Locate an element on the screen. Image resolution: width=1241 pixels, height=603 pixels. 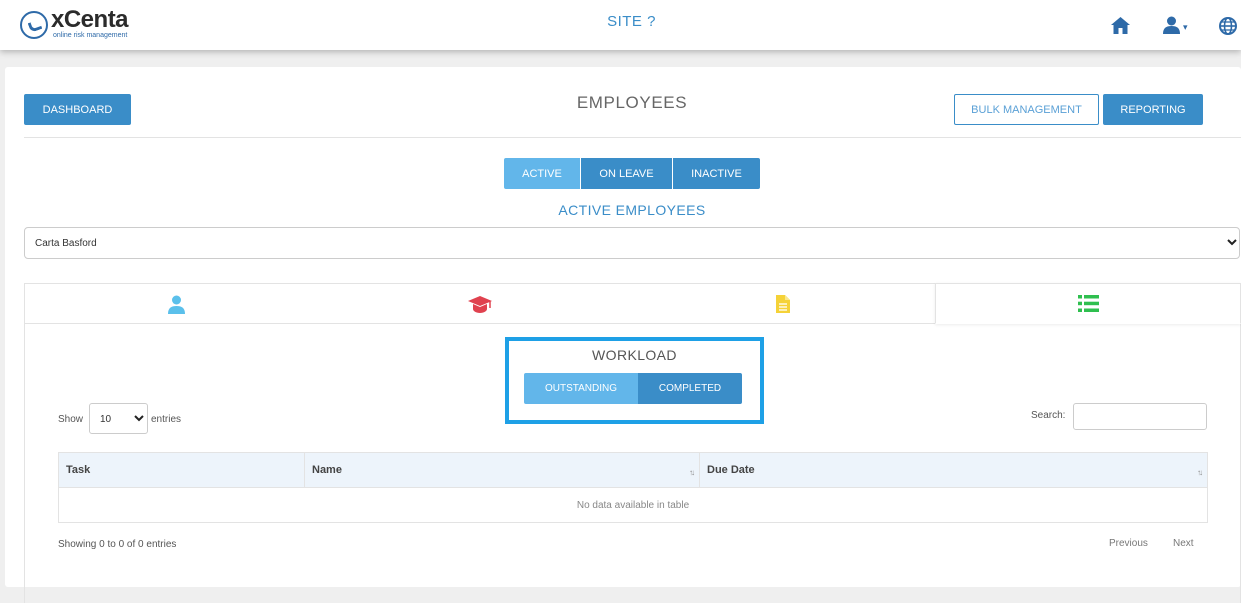
next-button: Next is located at coordinates (1183, 543).